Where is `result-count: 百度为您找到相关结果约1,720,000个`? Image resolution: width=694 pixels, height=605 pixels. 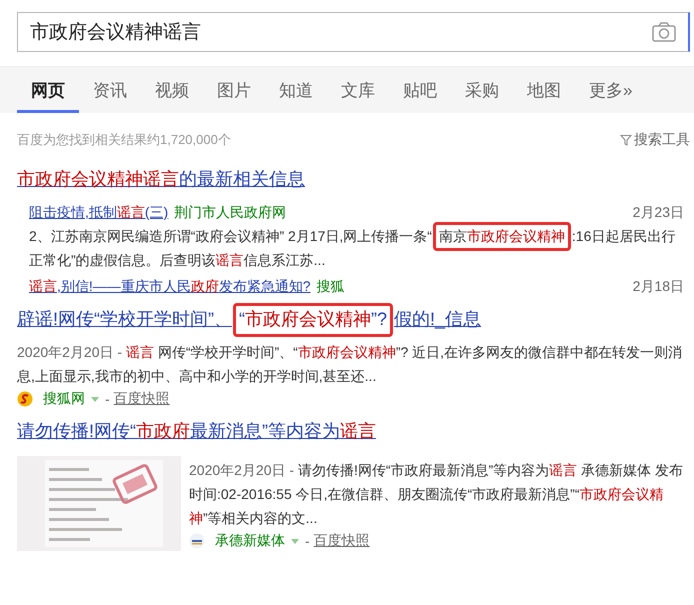
result-count: 百度为您找到相关结果约1,720,000个 is located at coordinates (124, 140).